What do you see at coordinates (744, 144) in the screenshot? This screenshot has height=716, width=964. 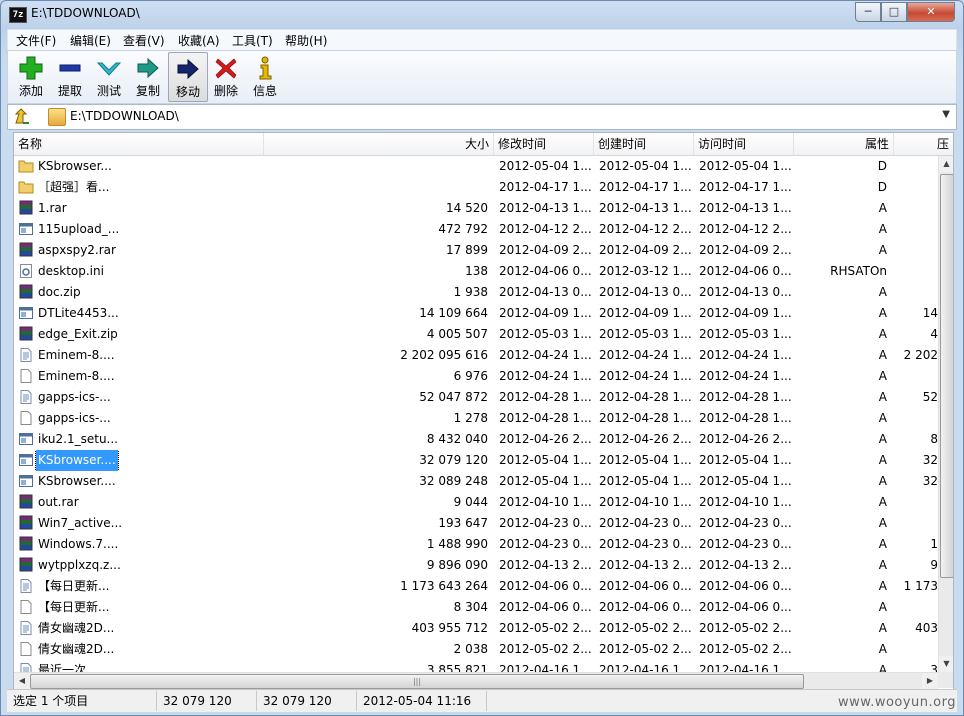 I see `column-accessed: 访问时间` at bounding box center [744, 144].